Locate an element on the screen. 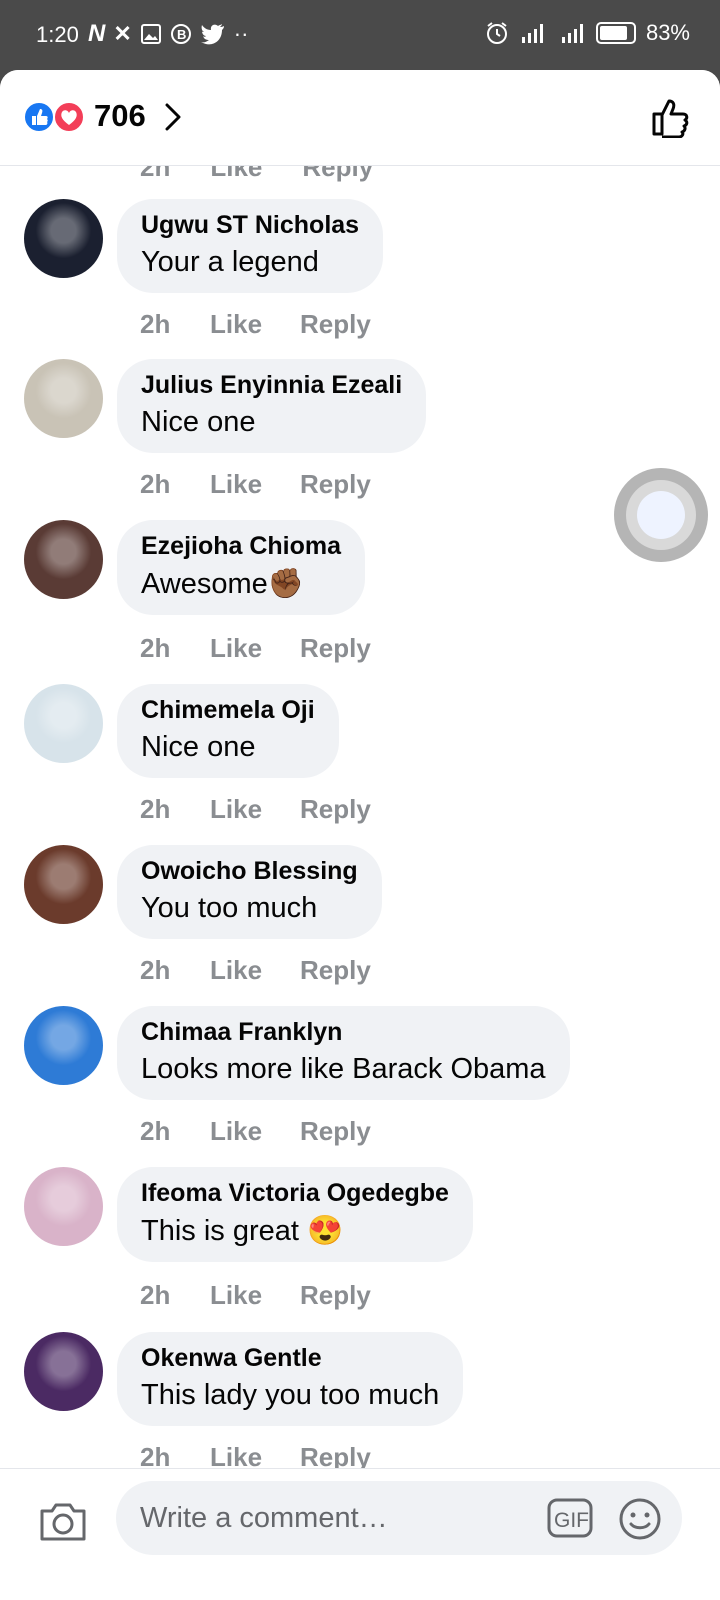 The width and height of the screenshot is (720, 1600). love-reaction-icon is located at coordinates (69, 117).